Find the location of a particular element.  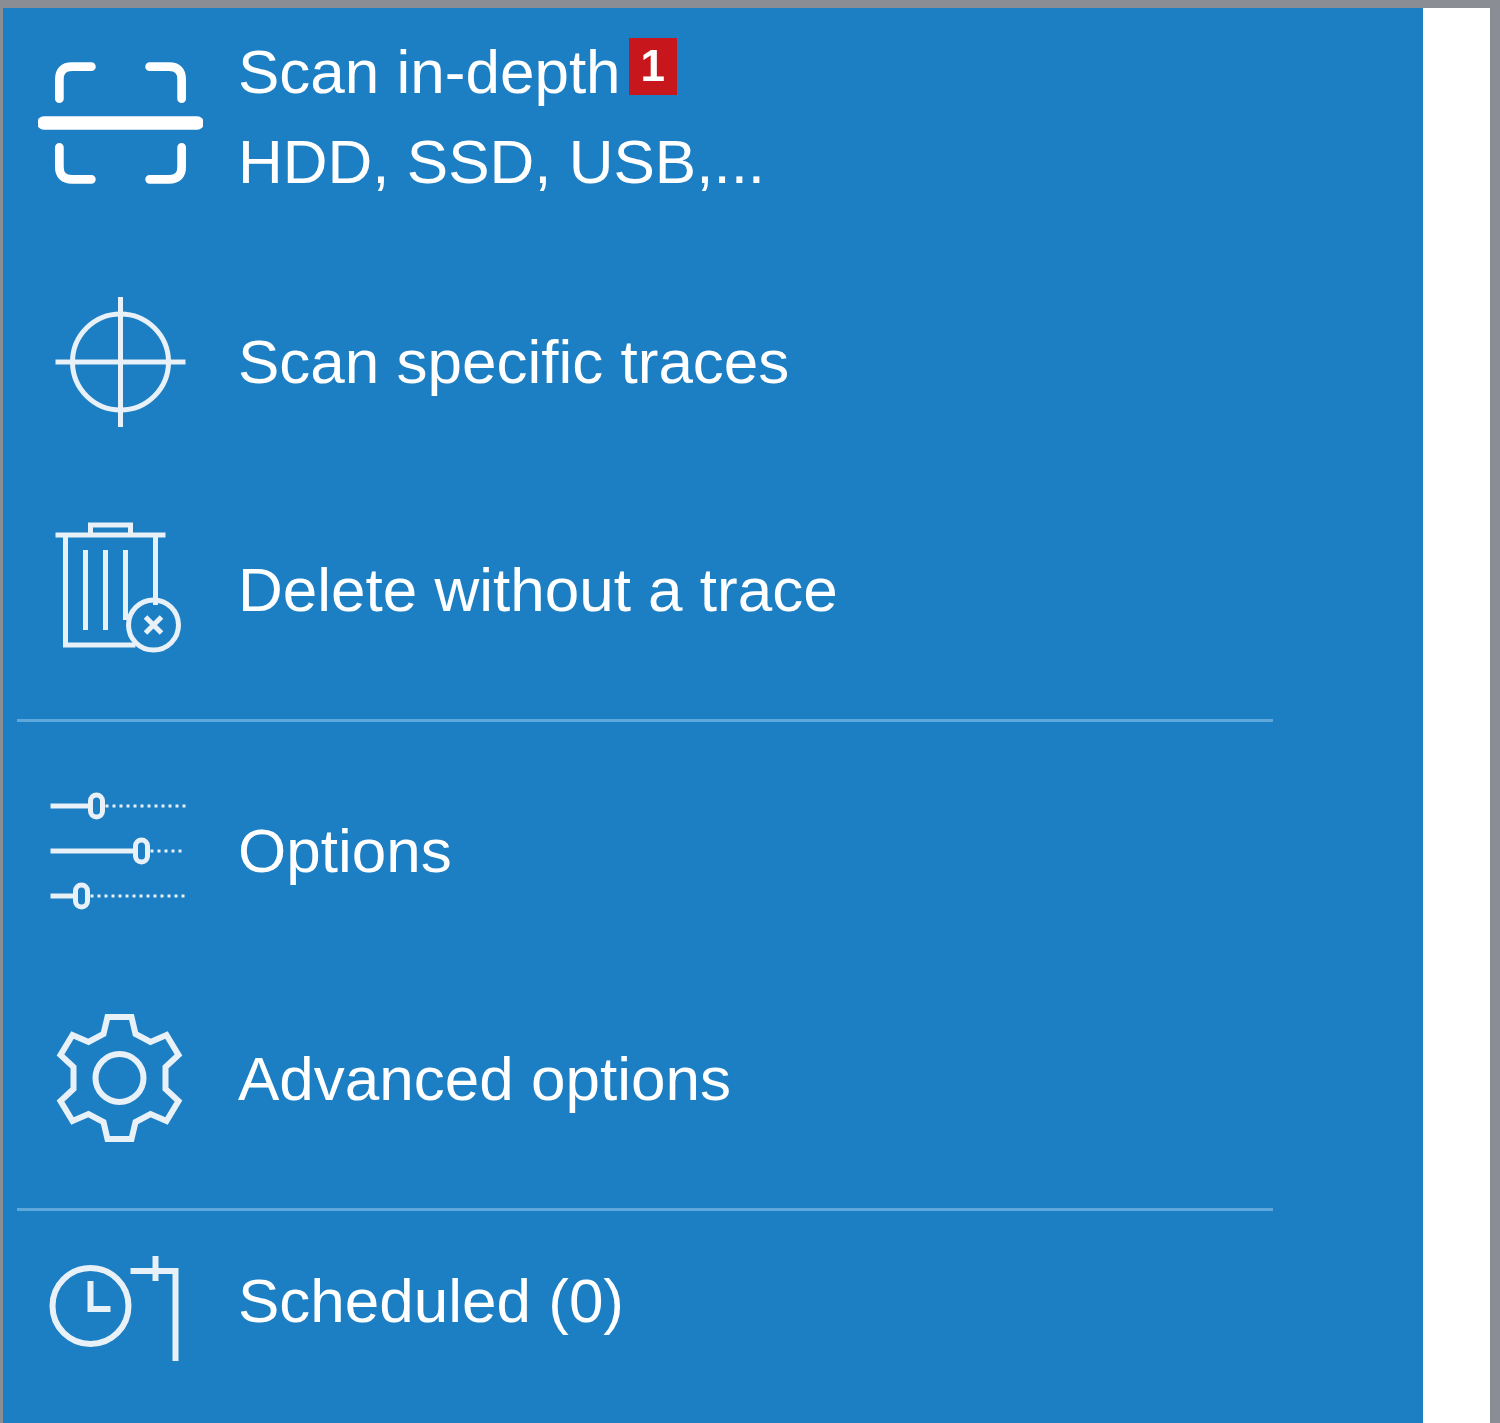

menu-item-label: Advanced options is located at coordinates (484, 1079).